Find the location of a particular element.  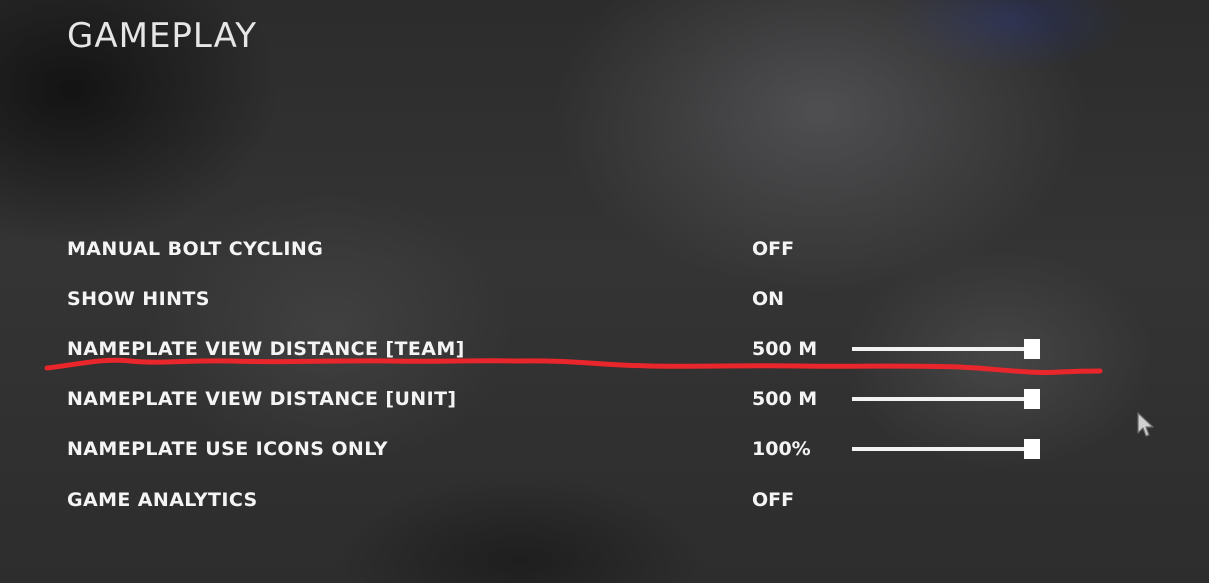

setting-label: MANUAL BOLT CYCLING is located at coordinates (195, 249).